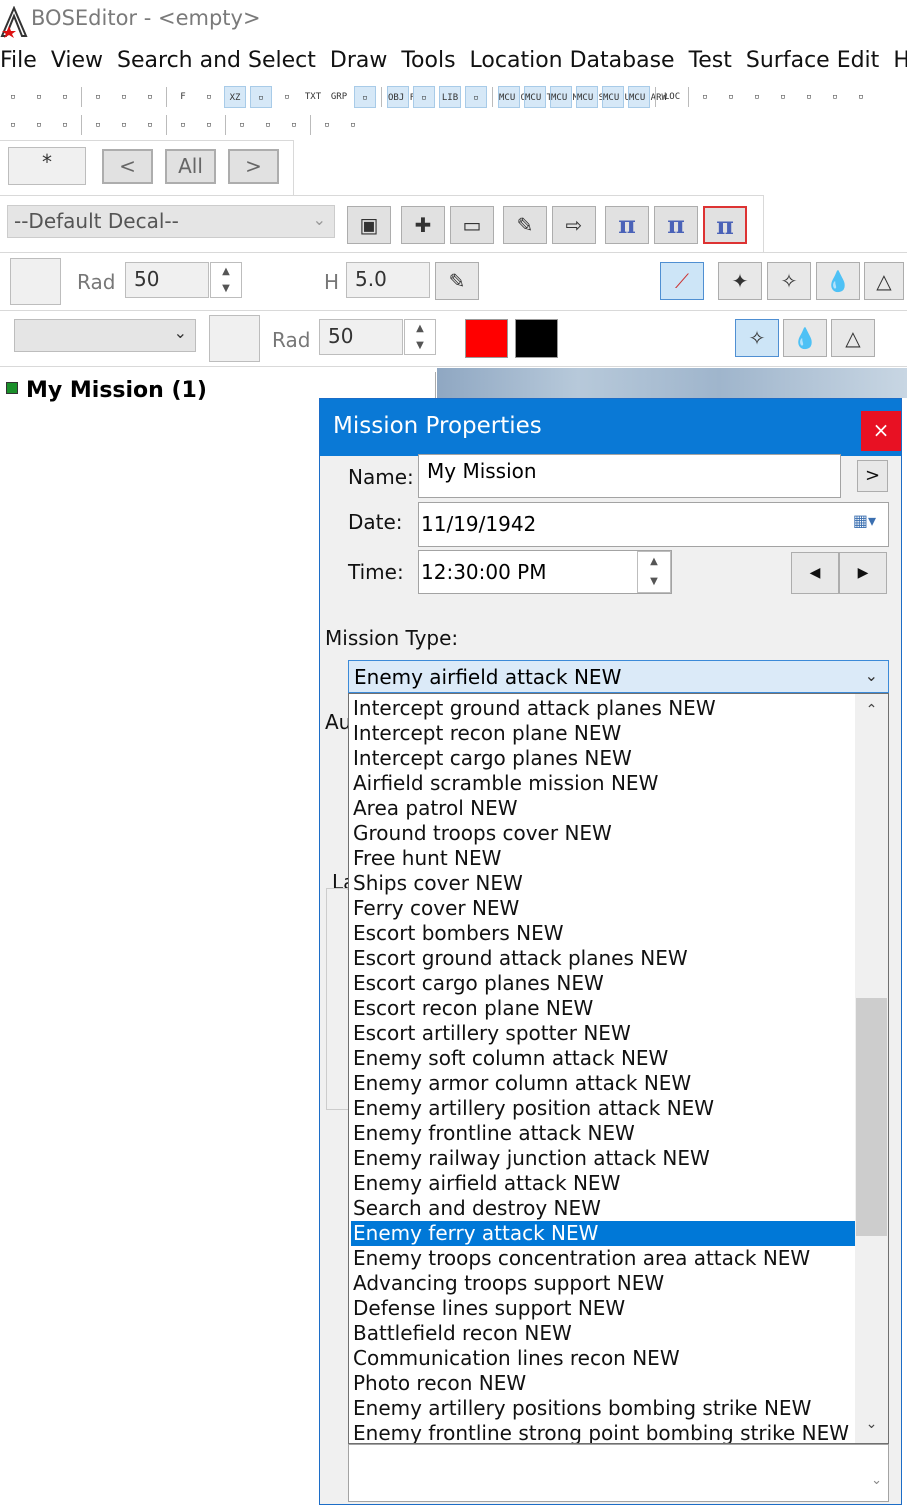  Describe the element at coordinates (106, 390) in the screenshot. I see `tree-root-item: My Mission (1)` at that location.